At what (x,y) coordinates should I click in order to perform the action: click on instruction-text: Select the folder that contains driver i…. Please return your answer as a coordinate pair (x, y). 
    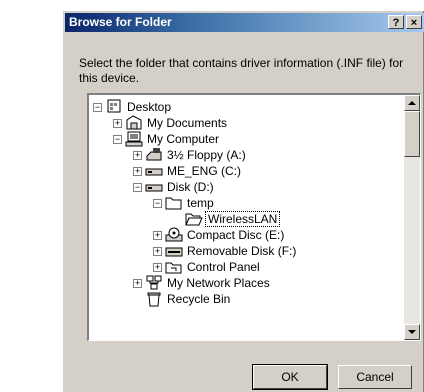
    Looking at the image, I should click on (241, 70).